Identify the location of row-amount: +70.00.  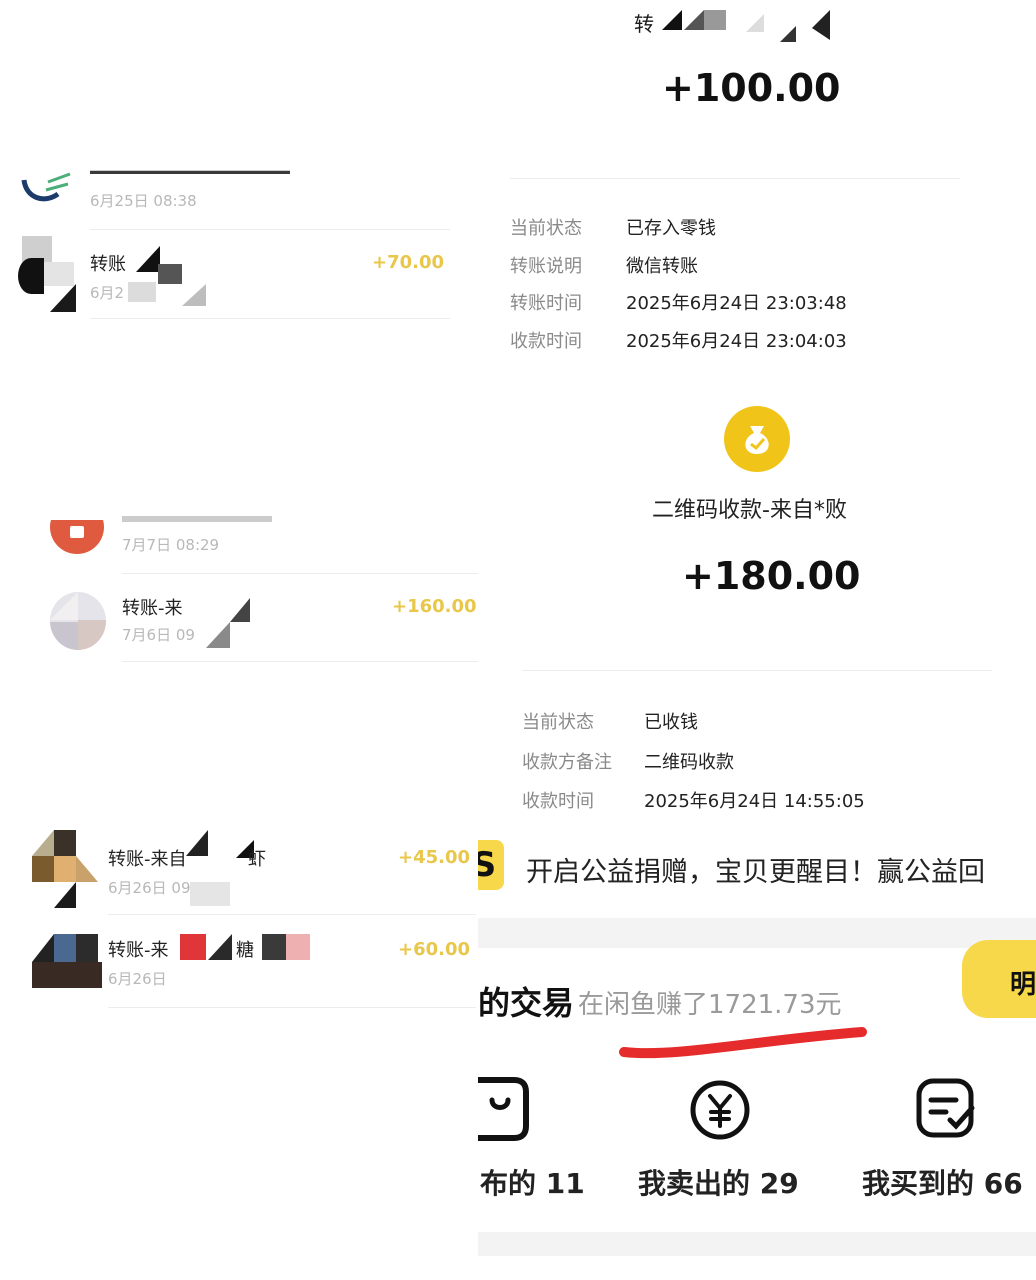
(408, 262).